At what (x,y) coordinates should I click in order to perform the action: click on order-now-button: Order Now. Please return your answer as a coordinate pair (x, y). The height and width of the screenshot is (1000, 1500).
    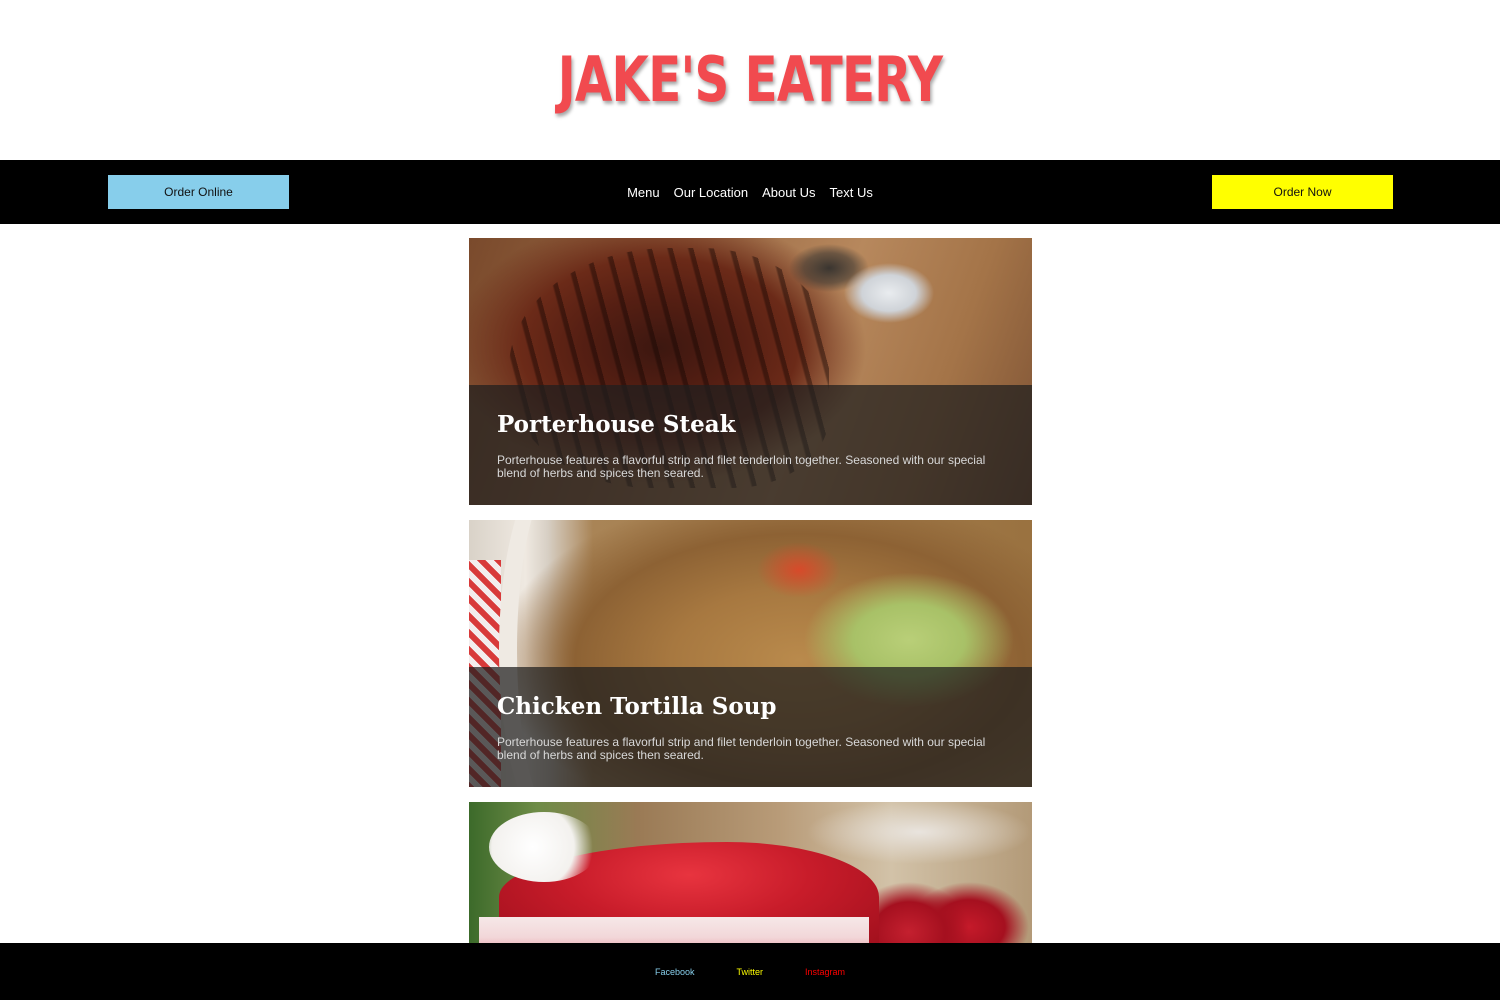
    Looking at the image, I should click on (1302, 192).